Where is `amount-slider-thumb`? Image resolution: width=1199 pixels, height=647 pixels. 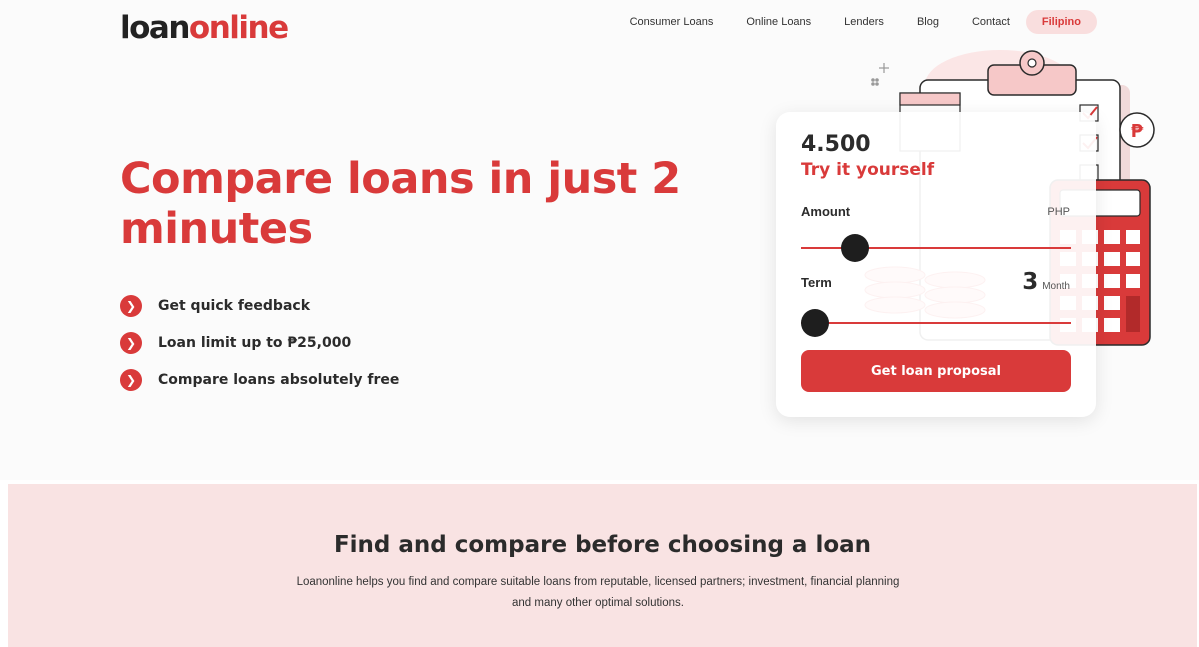 amount-slider-thumb is located at coordinates (855, 248).